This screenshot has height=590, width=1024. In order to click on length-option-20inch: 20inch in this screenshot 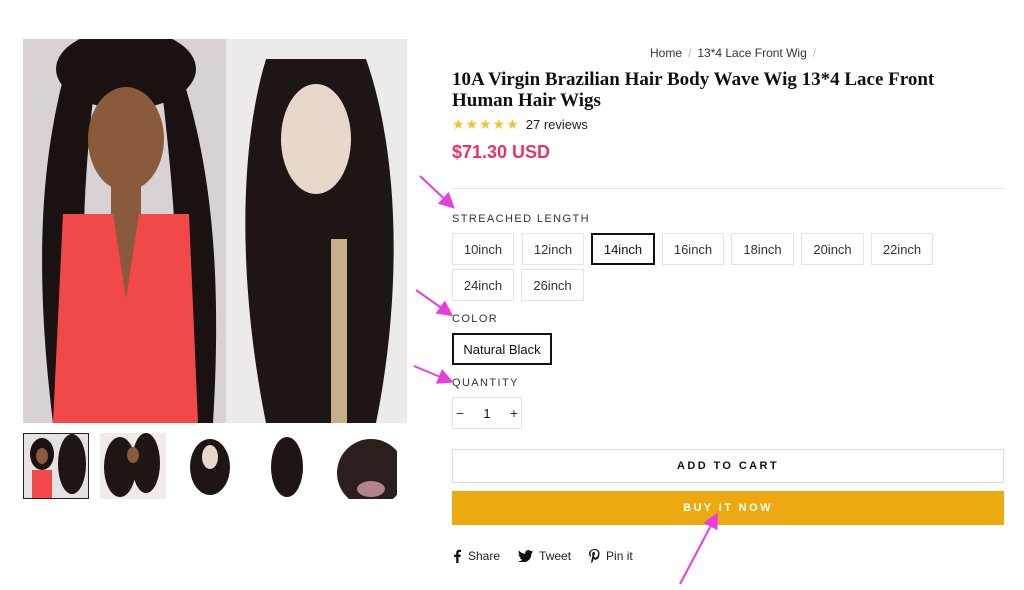, I will do `click(832, 249)`.